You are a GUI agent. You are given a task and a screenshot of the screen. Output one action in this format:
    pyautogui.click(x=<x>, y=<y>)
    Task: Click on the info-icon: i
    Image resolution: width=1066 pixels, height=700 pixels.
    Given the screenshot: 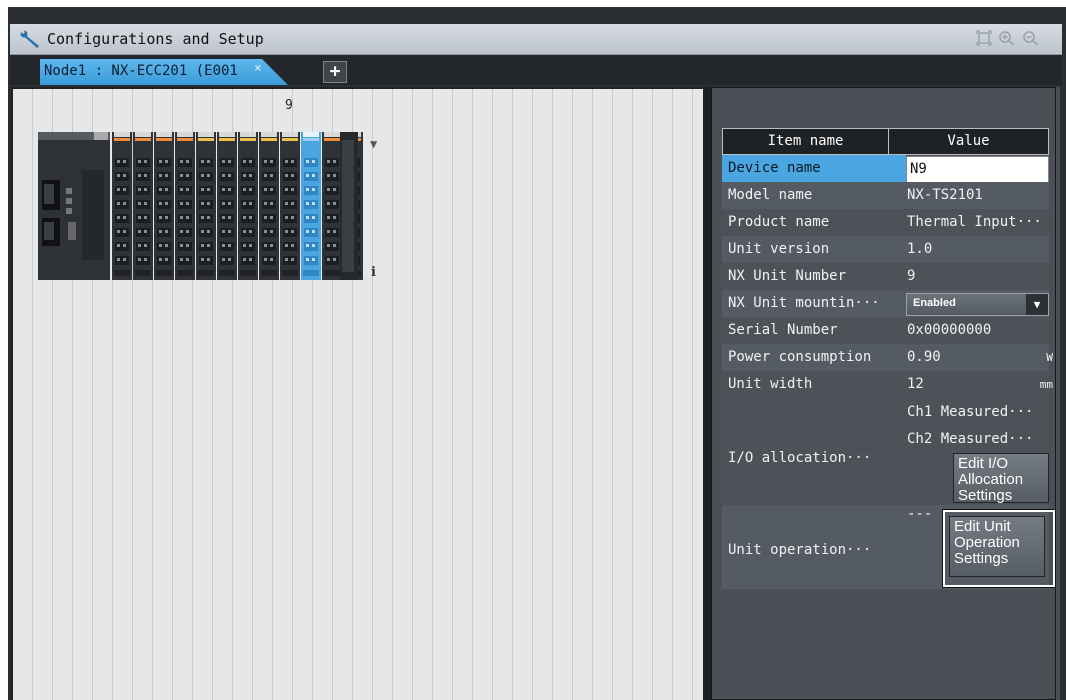 What is the action you would take?
    pyautogui.click(x=373, y=272)
    